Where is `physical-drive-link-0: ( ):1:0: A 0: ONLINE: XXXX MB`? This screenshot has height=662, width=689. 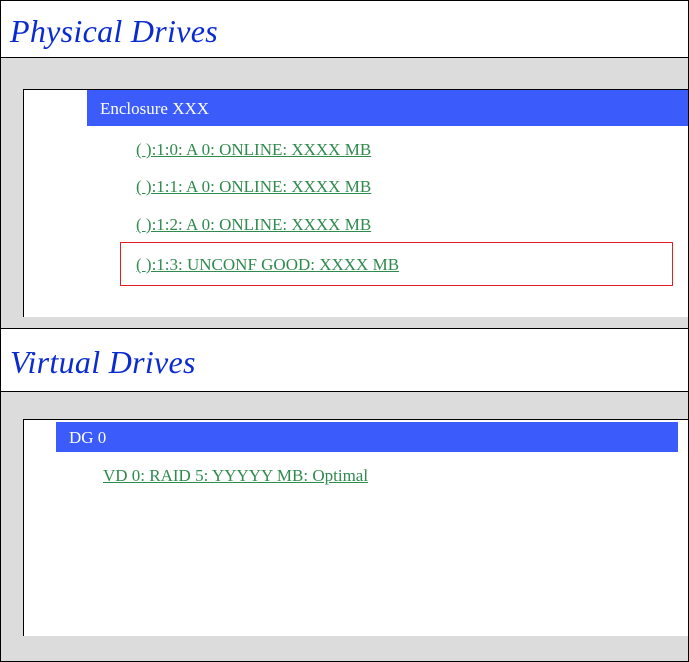 physical-drive-link-0: ( ):1:0: A 0: ONLINE: XXXX MB is located at coordinates (253, 149).